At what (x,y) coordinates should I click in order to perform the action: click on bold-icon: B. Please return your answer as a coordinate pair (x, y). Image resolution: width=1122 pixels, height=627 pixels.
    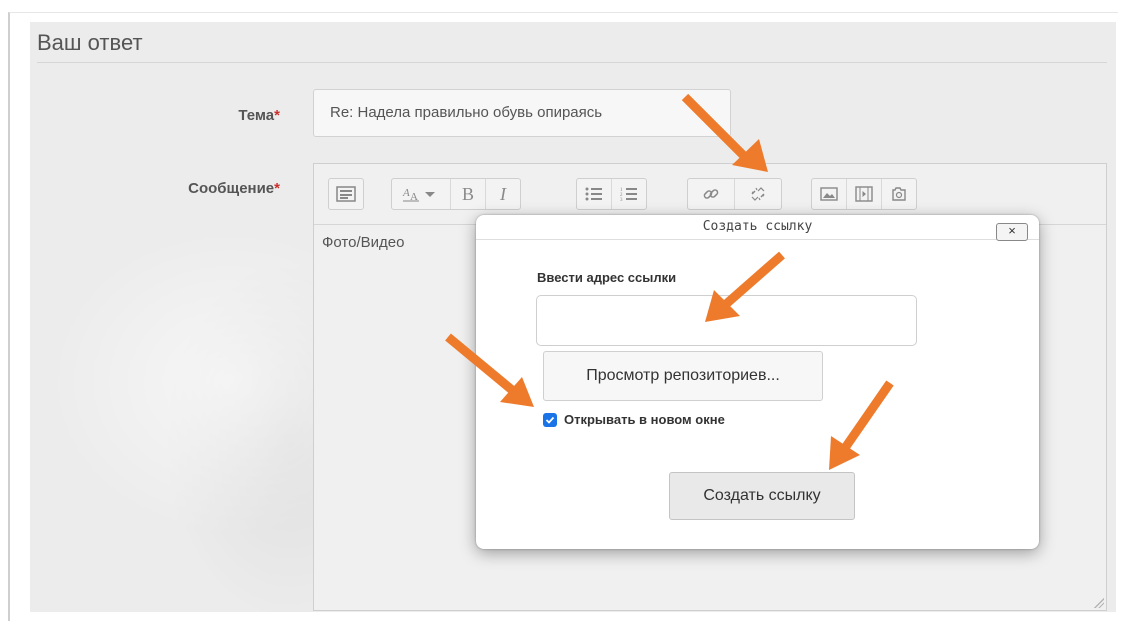
    Looking at the image, I should click on (468, 194).